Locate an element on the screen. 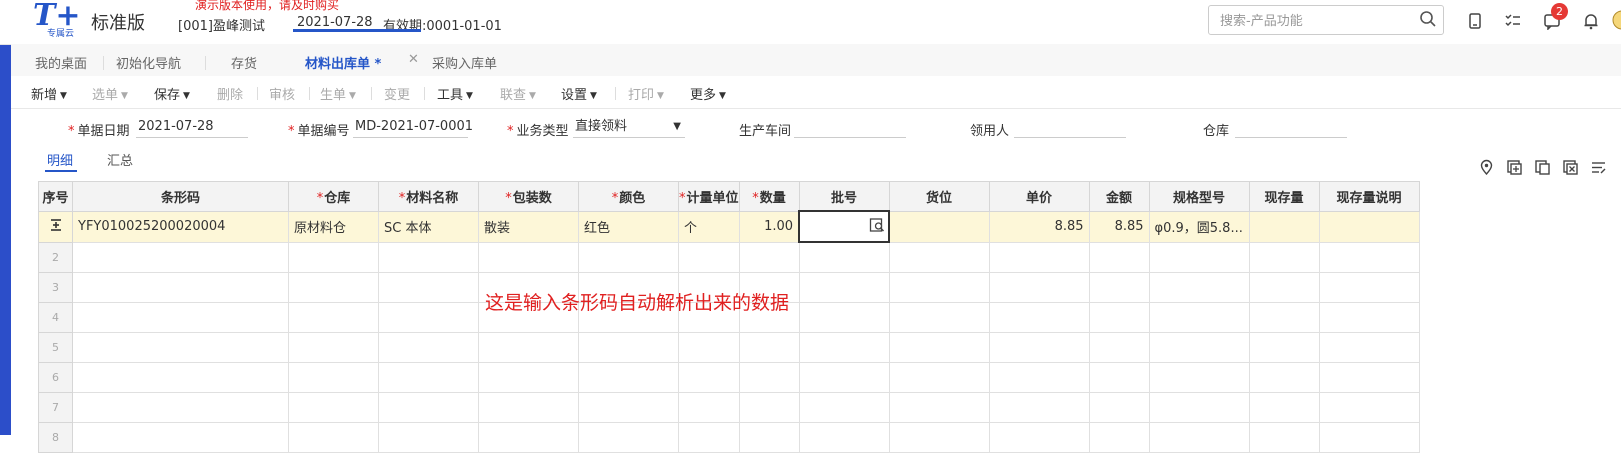 Image resolution: width=1621 pixels, height=453 pixels. cell-stock-note is located at coordinates (1369, 226).